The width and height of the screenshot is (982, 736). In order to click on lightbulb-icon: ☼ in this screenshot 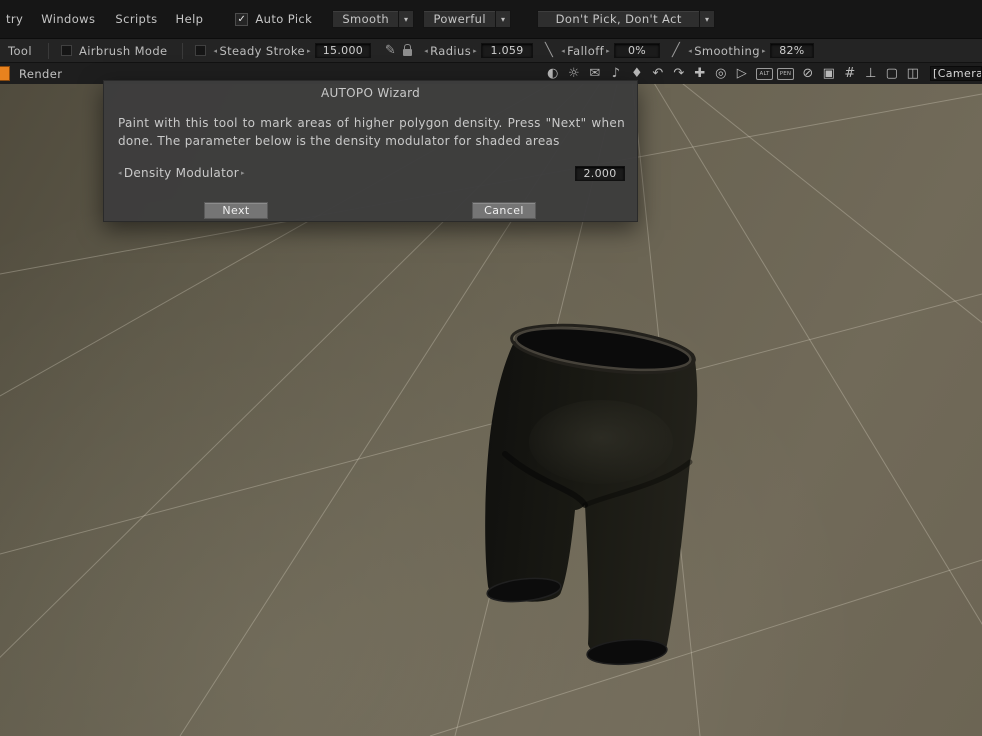, I will do `click(574, 73)`.